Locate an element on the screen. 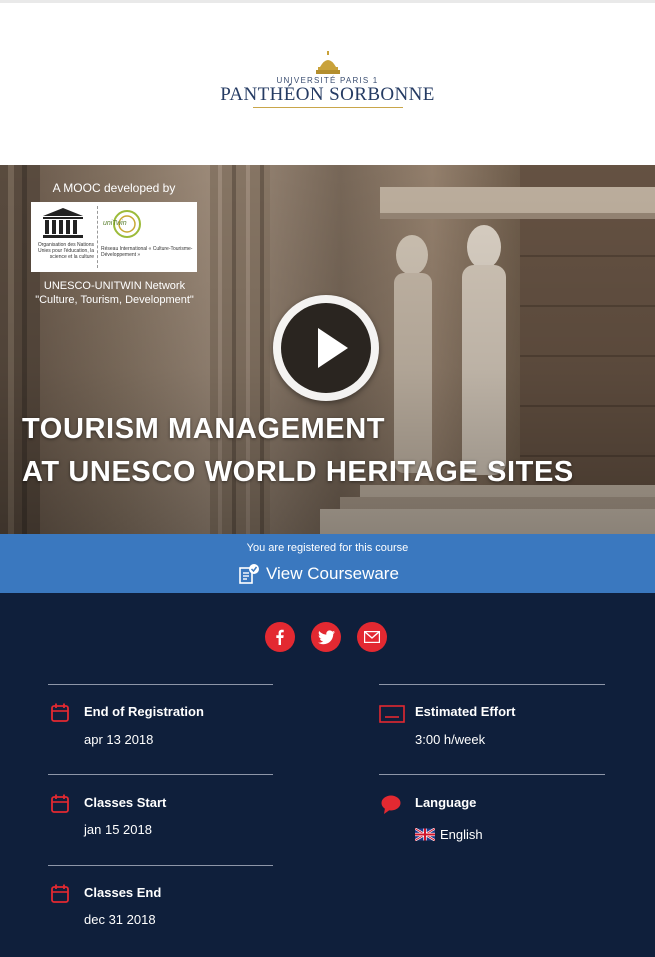 The image size is (655, 957). university-logo: UNIVERSITÉ PARIS 1 PANTHÉON SORBONNE is located at coordinates (327, 86).